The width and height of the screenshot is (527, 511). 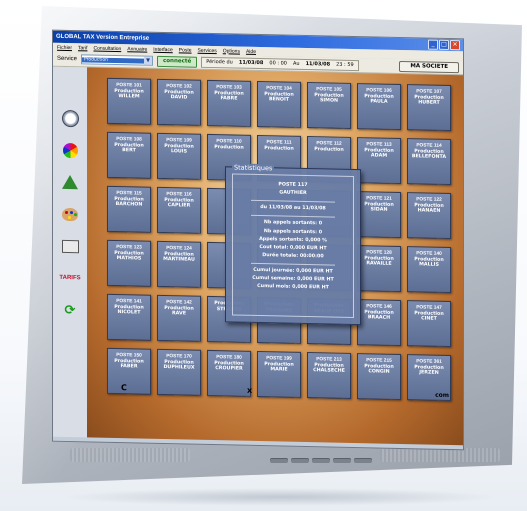 I want to click on period-from-date: 11/03/08, so click(x=251, y=63).